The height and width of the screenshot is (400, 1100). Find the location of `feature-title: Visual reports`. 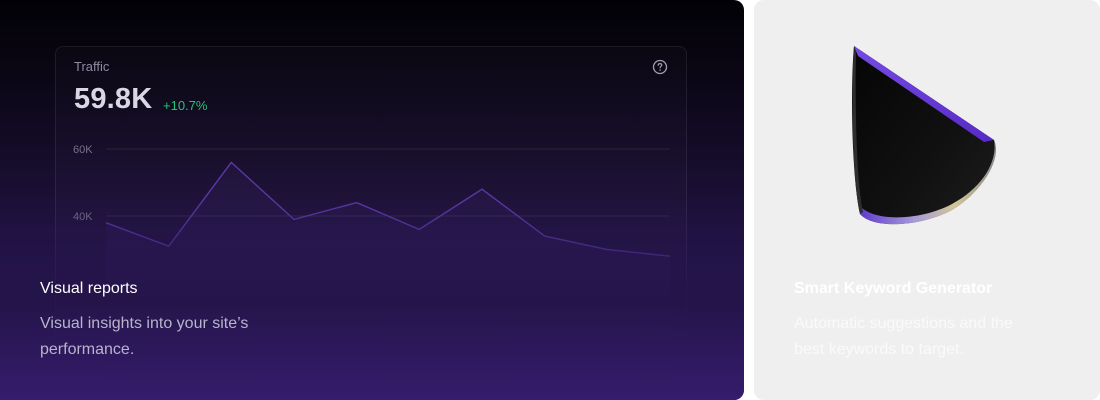

feature-title: Visual reports is located at coordinates (89, 288).